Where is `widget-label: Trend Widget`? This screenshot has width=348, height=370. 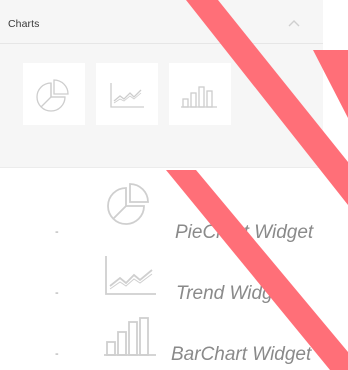 widget-label: Trend Widget is located at coordinates (232, 293).